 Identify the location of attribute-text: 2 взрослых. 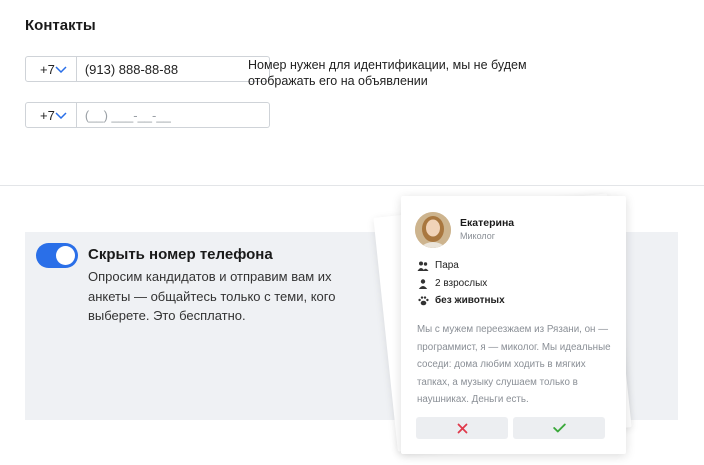
(461, 283).